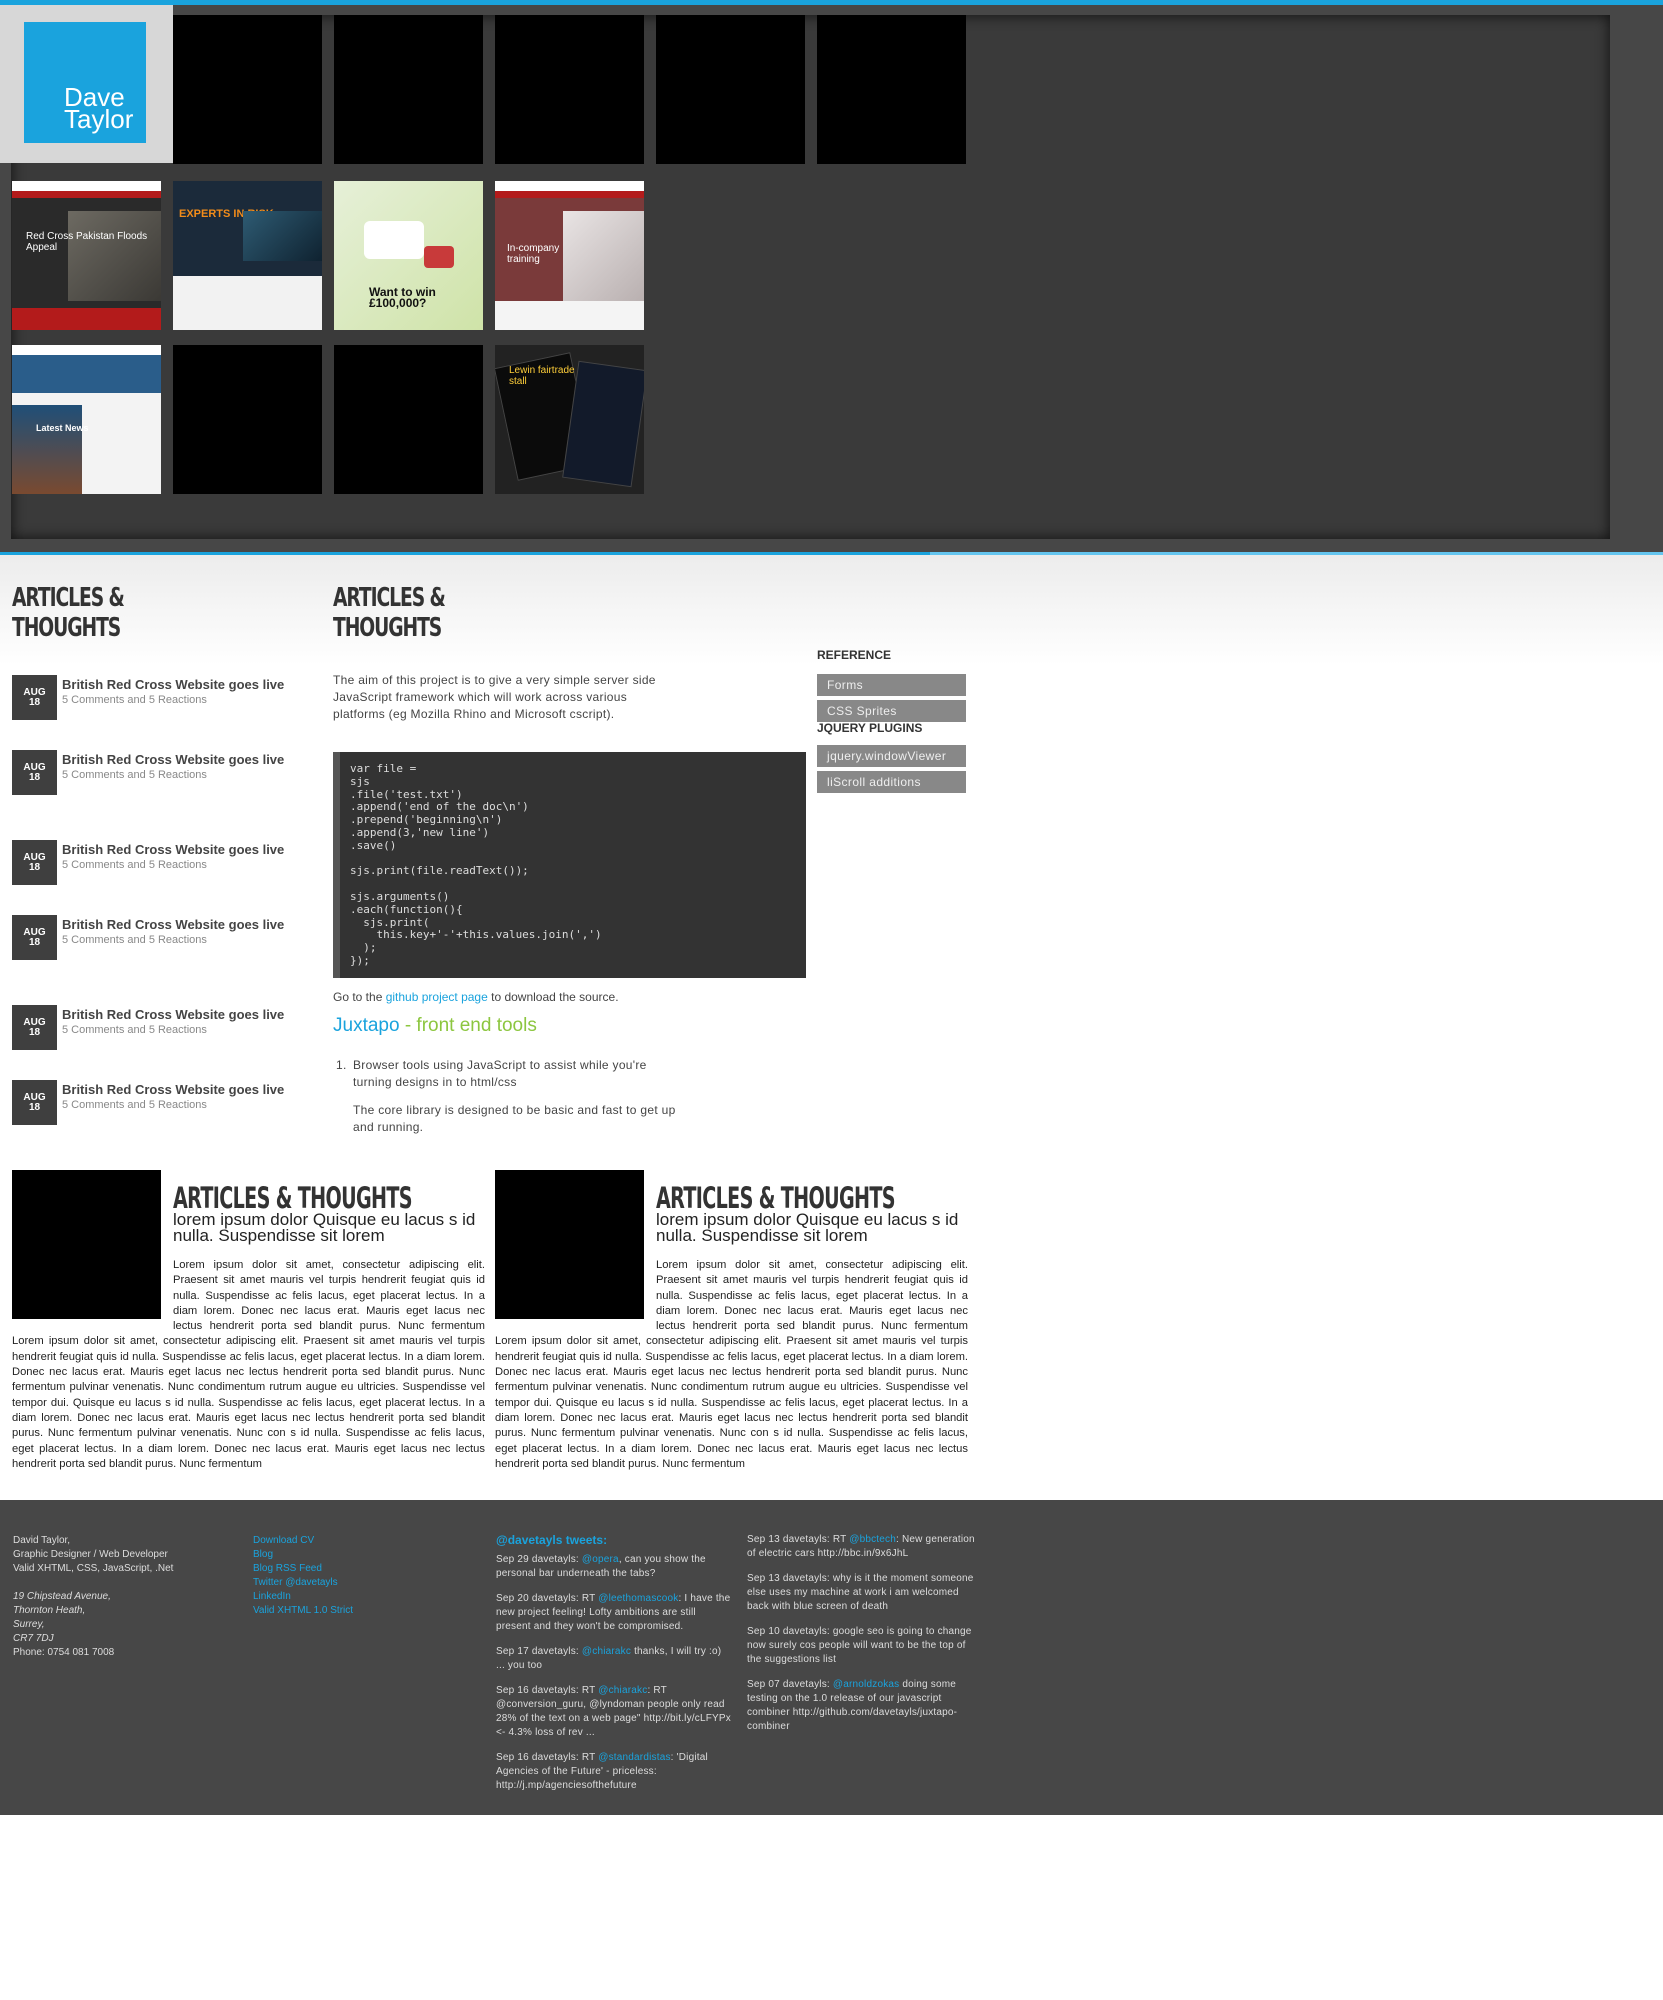 This screenshot has width=1663, height=2000. I want to click on portfolio-thumb-lloyds: EXPERTS IN RISK, so click(247, 255).